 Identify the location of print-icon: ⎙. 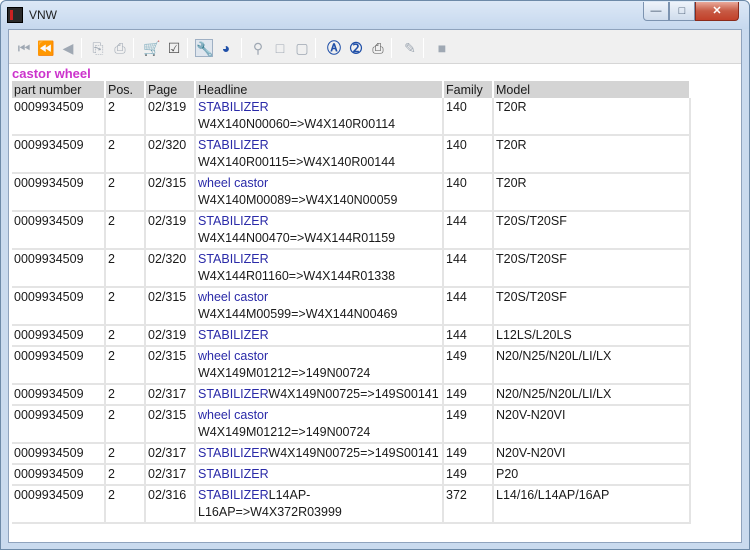
(378, 48).